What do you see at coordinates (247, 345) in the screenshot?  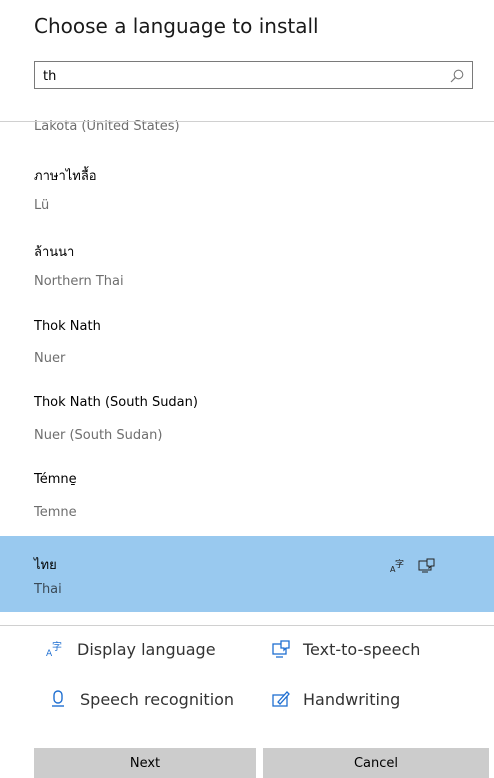 I see `list-item-nuer: Thok Nath Nuer` at bounding box center [247, 345].